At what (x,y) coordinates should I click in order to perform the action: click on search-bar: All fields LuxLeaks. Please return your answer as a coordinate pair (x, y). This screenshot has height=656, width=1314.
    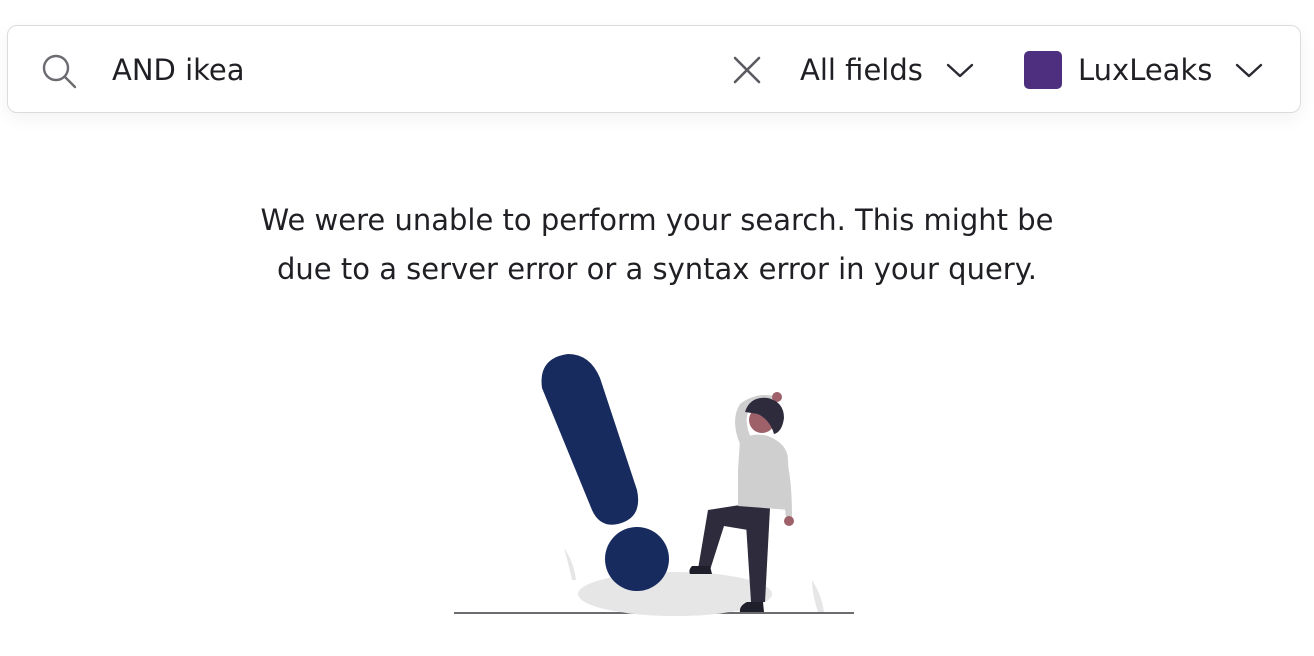
    Looking at the image, I should click on (654, 69).